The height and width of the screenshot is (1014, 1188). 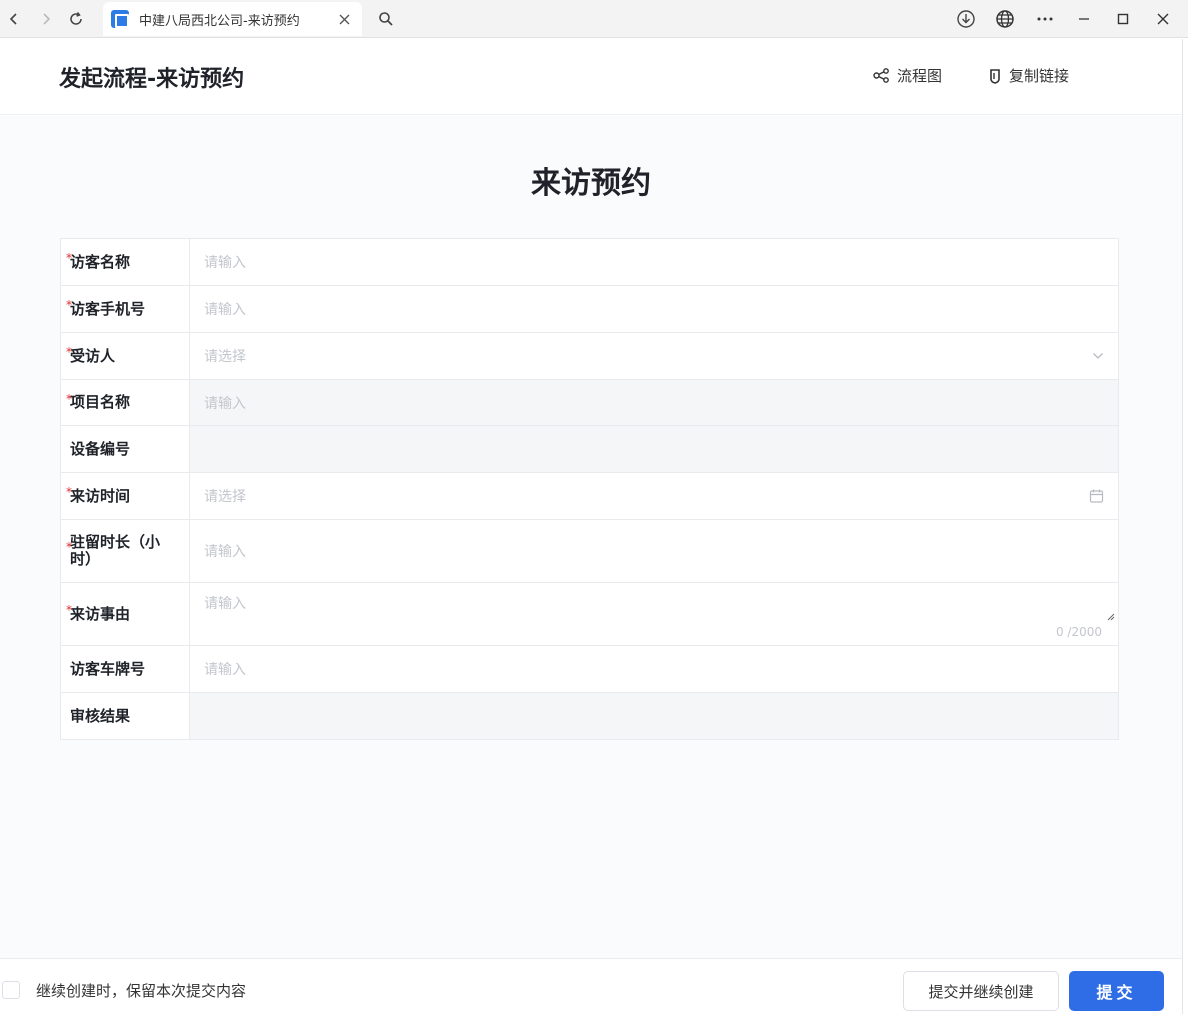 I want to click on globe-icon, so click(x=1005, y=19).